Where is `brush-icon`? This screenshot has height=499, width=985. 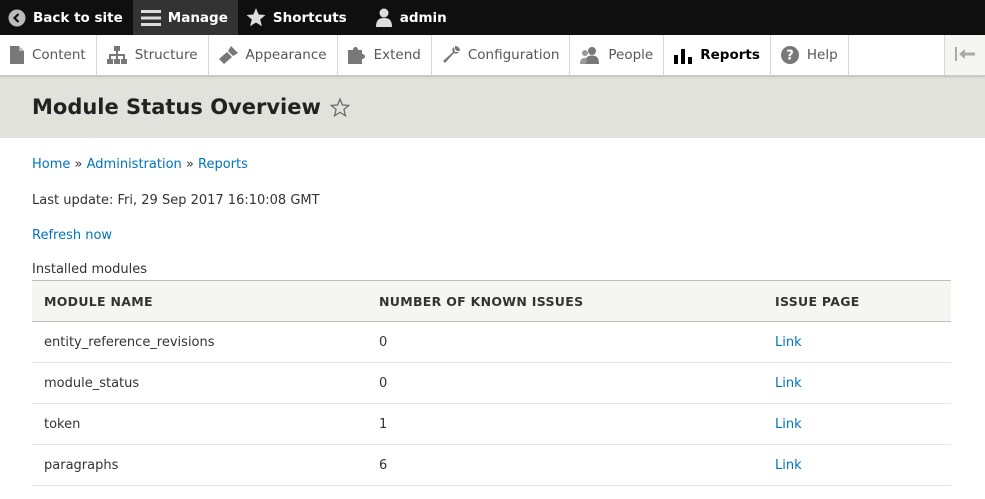 brush-icon is located at coordinates (228, 55).